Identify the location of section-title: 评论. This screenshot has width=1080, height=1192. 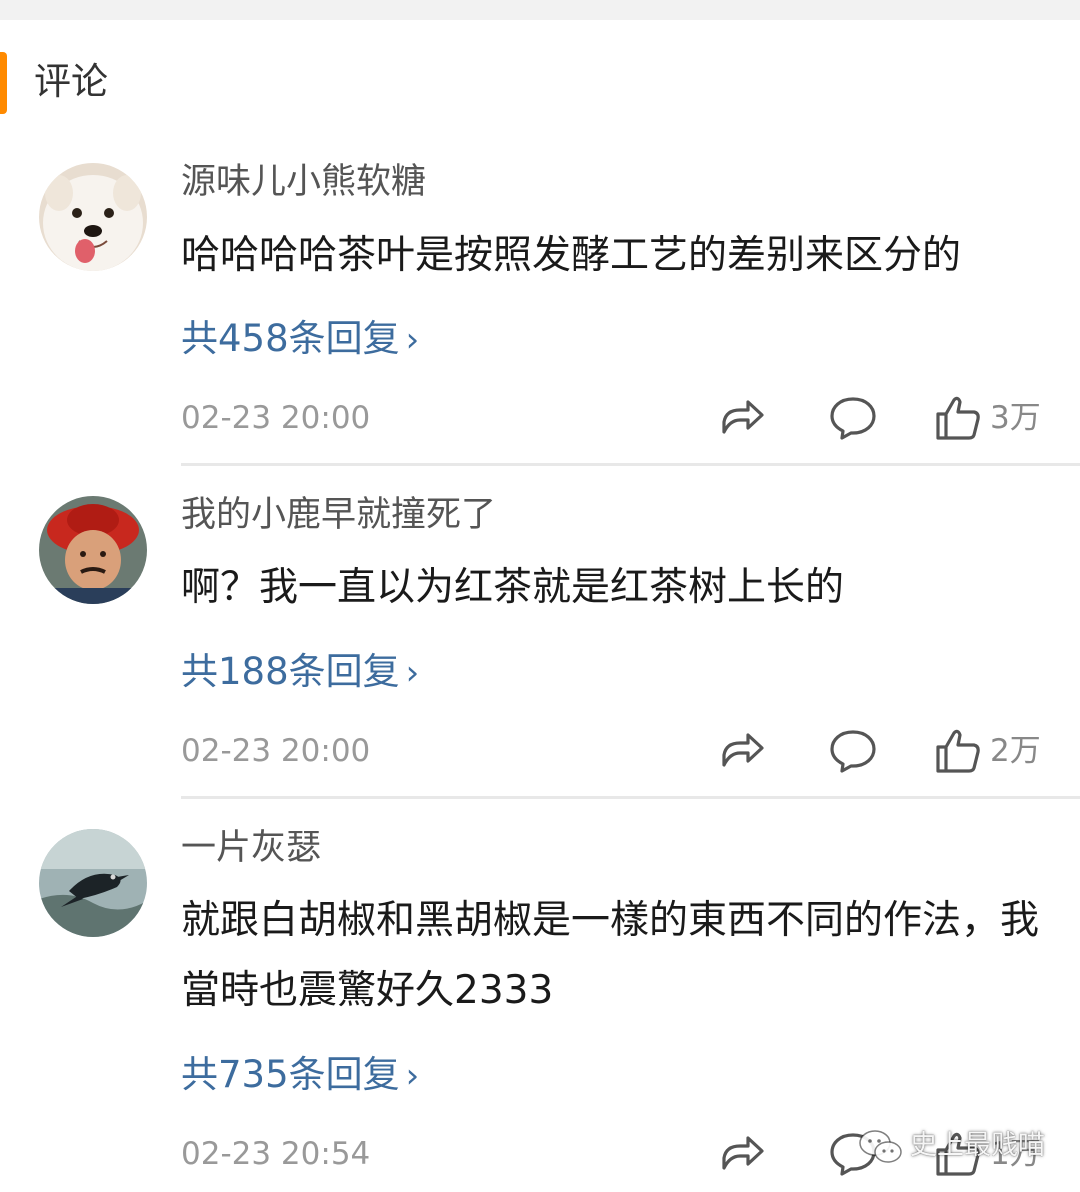
(71, 81).